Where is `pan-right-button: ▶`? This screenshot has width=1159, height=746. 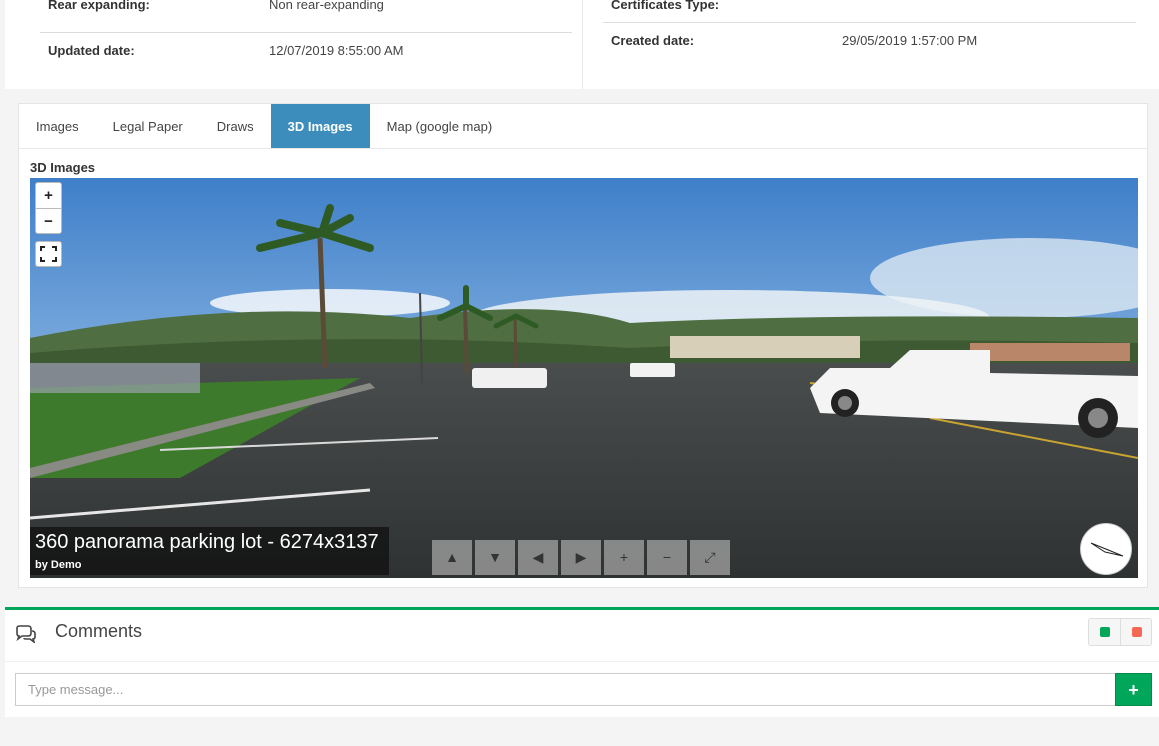
pan-right-button: ▶ is located at coordinates (581, 557).